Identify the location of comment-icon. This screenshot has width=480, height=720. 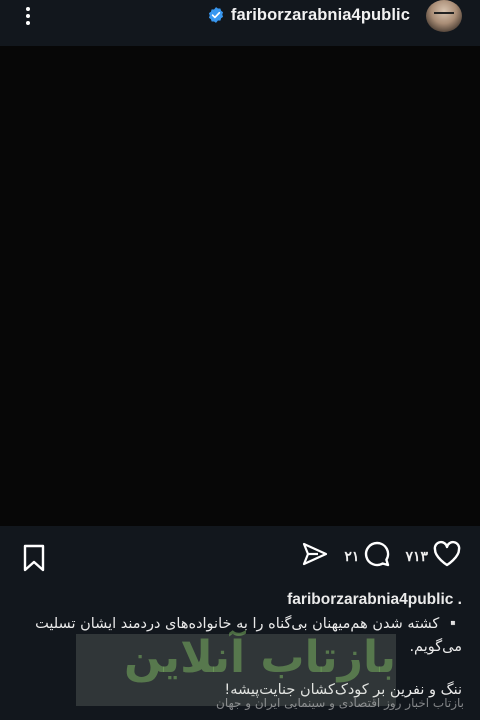
(377, 556).